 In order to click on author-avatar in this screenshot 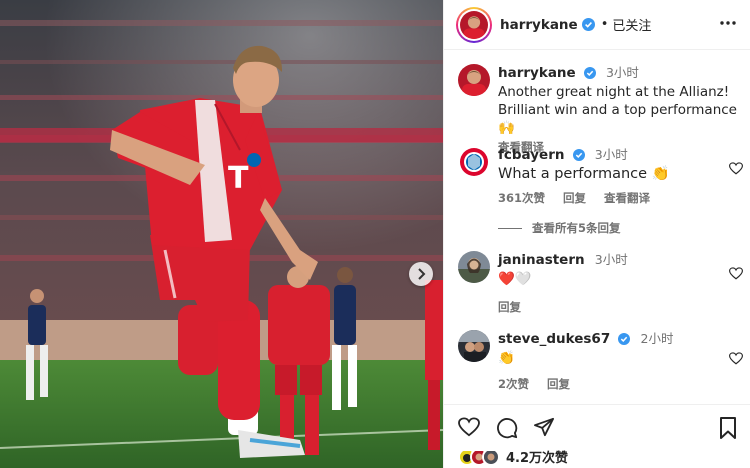, I will do `click(474, 24)`.